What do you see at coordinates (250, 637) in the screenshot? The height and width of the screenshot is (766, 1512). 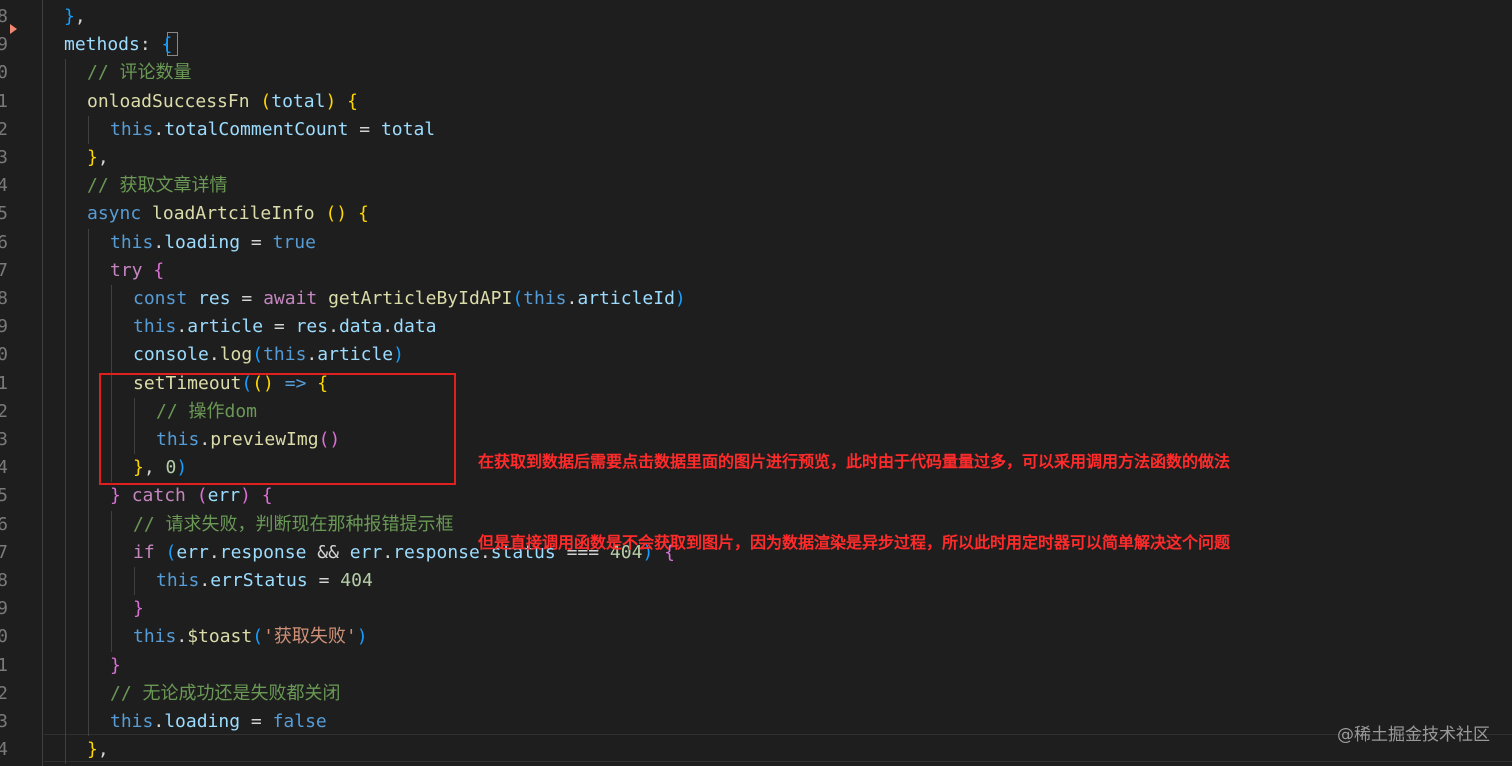 I see `code-line: this.$toast('获取失败')` at bounding box center [250, 637].